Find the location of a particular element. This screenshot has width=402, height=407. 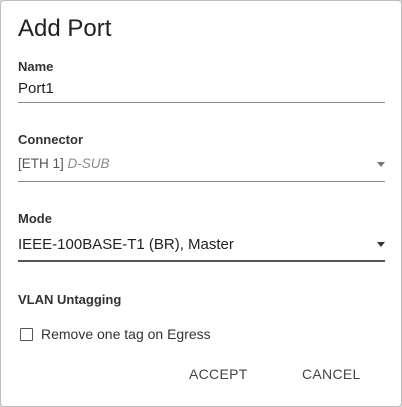

remove-tag-checkbox-row: Remove one tag on Egress is located at coordinates (115, 334).